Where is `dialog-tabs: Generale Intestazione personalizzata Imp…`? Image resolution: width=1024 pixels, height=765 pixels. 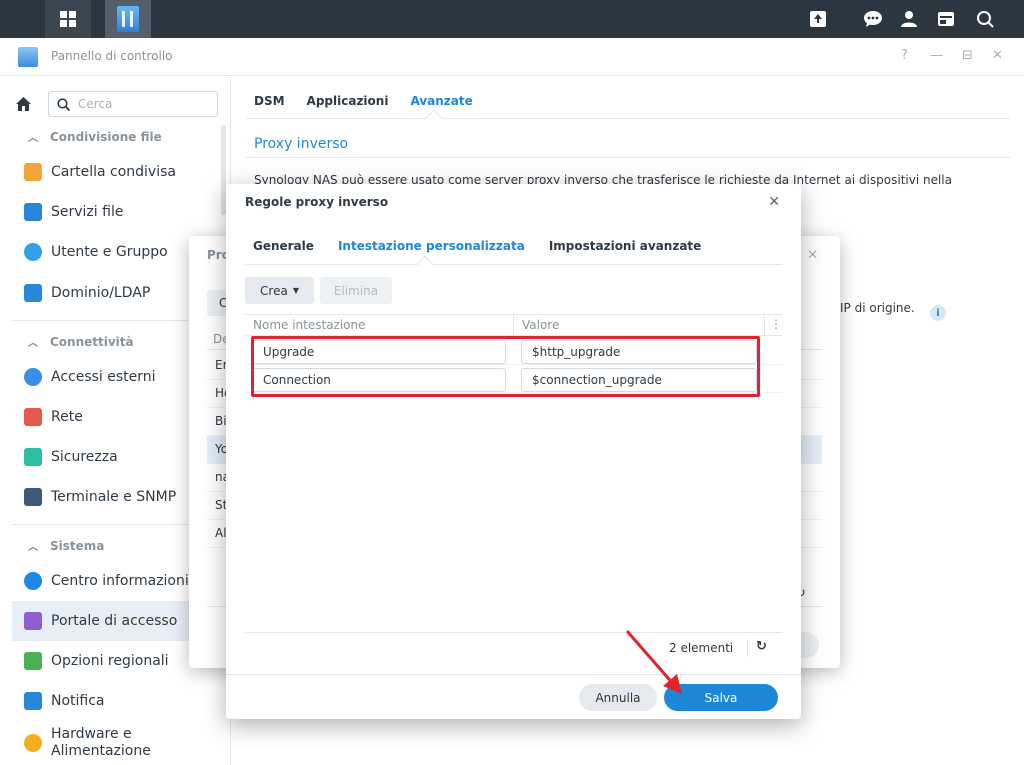
dialog-tabs: Generale Intestazione personalizzata Imp… is located at coordinates (477, 246).